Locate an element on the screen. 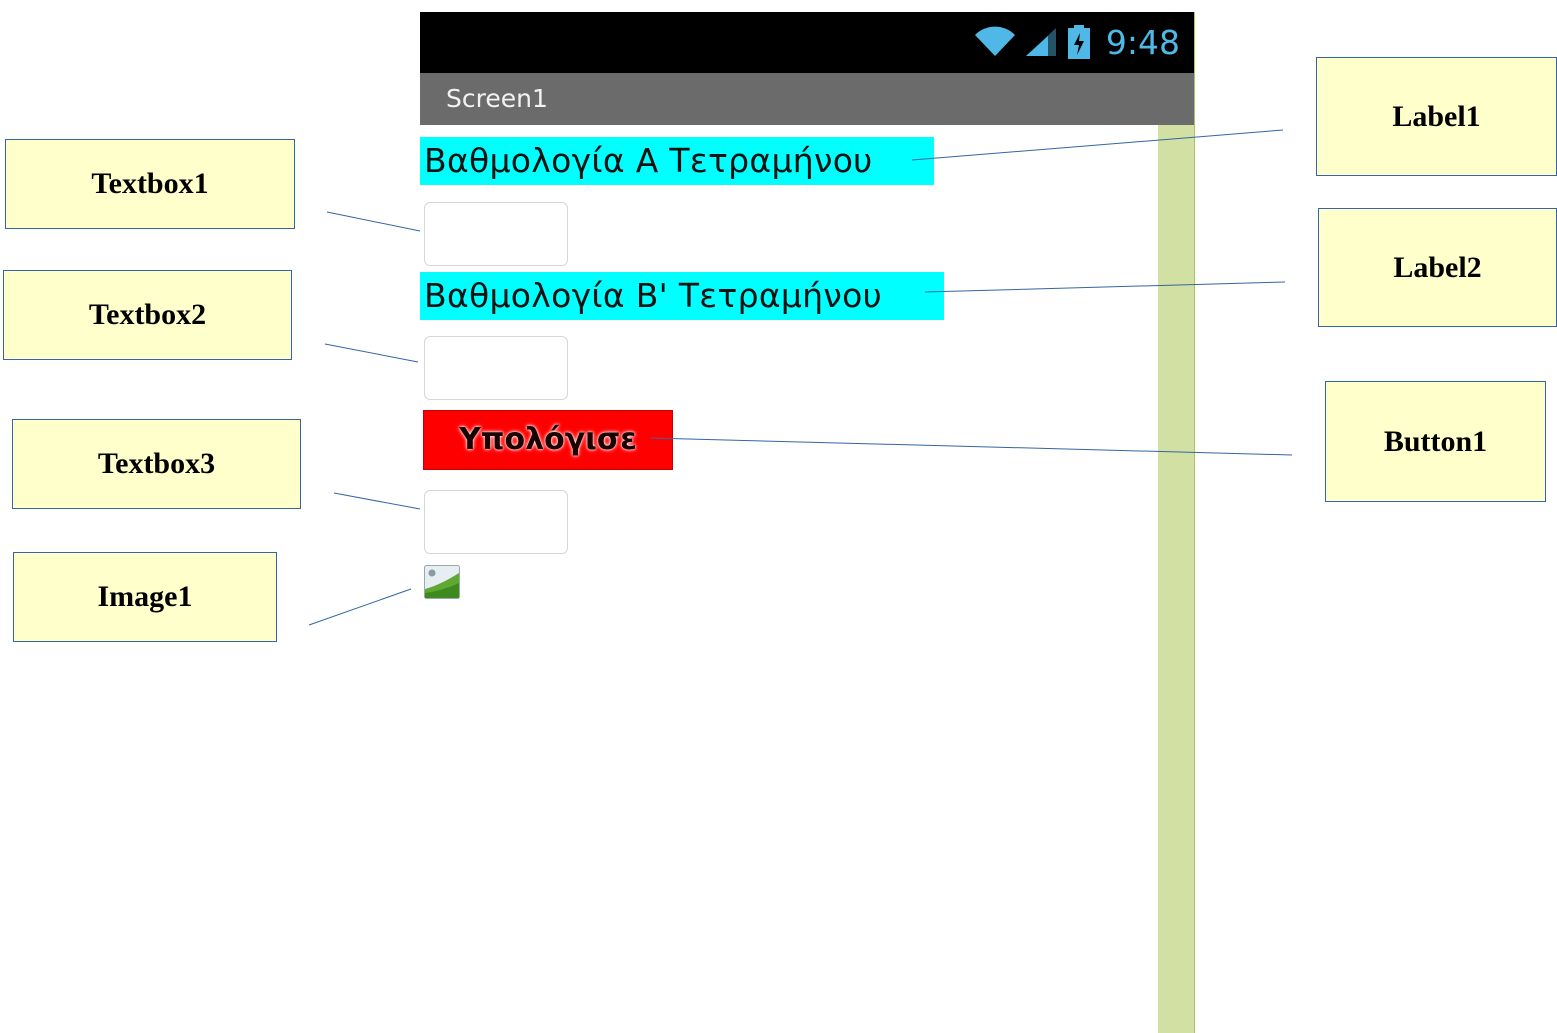 The image size is (1557, 1033). connector-textbox2 is located at coordinates (371, 353).